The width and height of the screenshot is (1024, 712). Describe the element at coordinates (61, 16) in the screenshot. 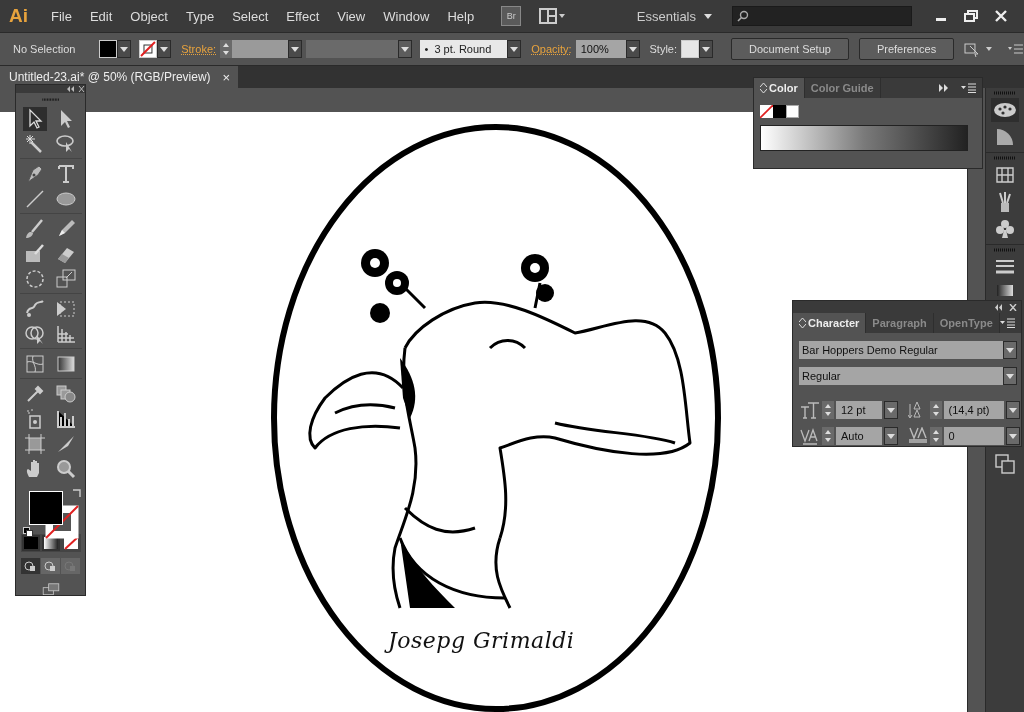

I see `menu-item: File` at that location.